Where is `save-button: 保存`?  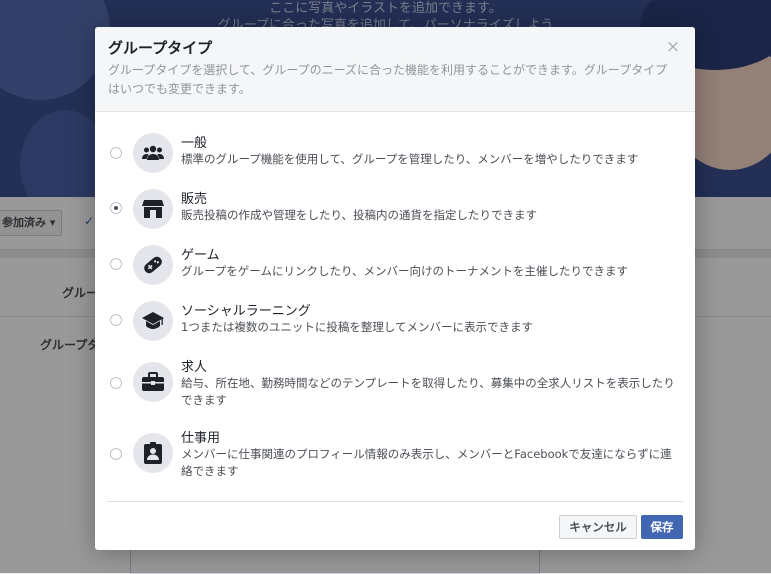 save-button: 保存 is located at coordinates (662, 527).